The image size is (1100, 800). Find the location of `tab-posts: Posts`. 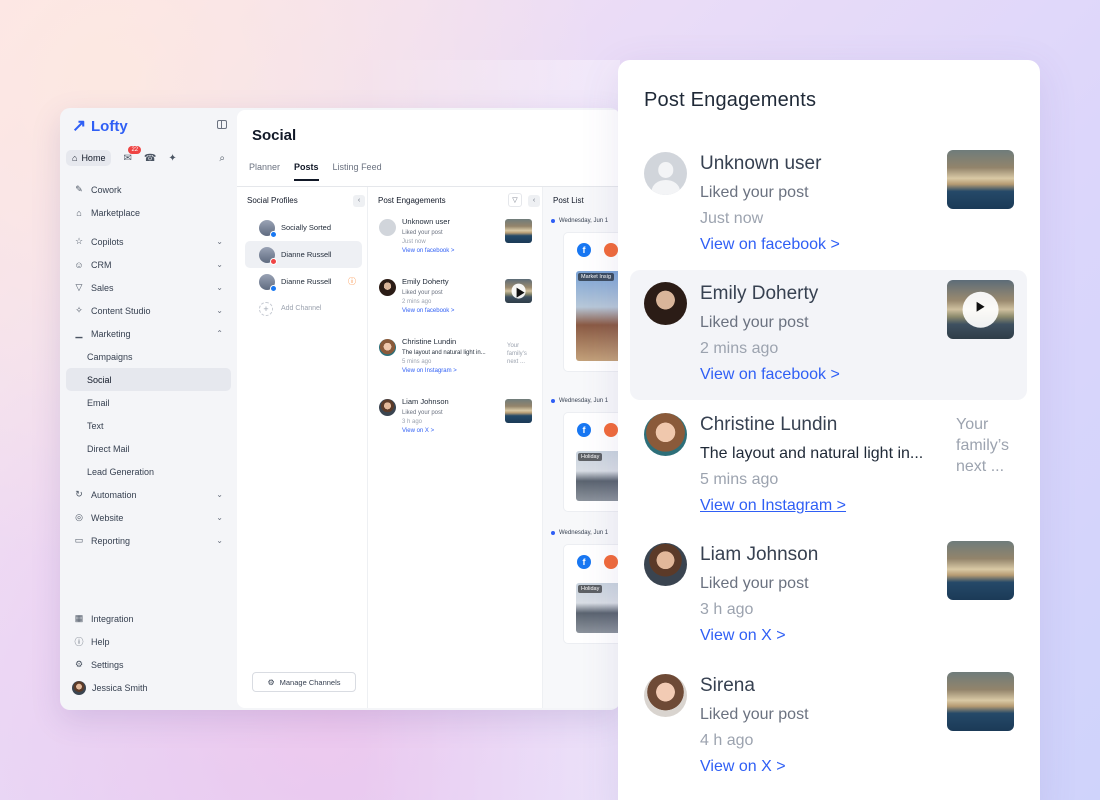

tab-posts: Posts is located at coordinates (306, 171).